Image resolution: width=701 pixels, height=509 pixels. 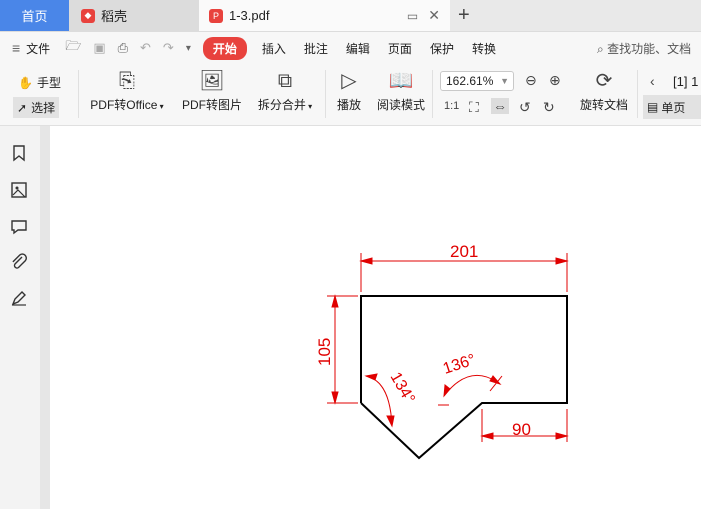 What do you see at coordinates (400, 105) in the screenshot?
I see `read-mode-label: 阅读模式` at bounding box center [400, 105].